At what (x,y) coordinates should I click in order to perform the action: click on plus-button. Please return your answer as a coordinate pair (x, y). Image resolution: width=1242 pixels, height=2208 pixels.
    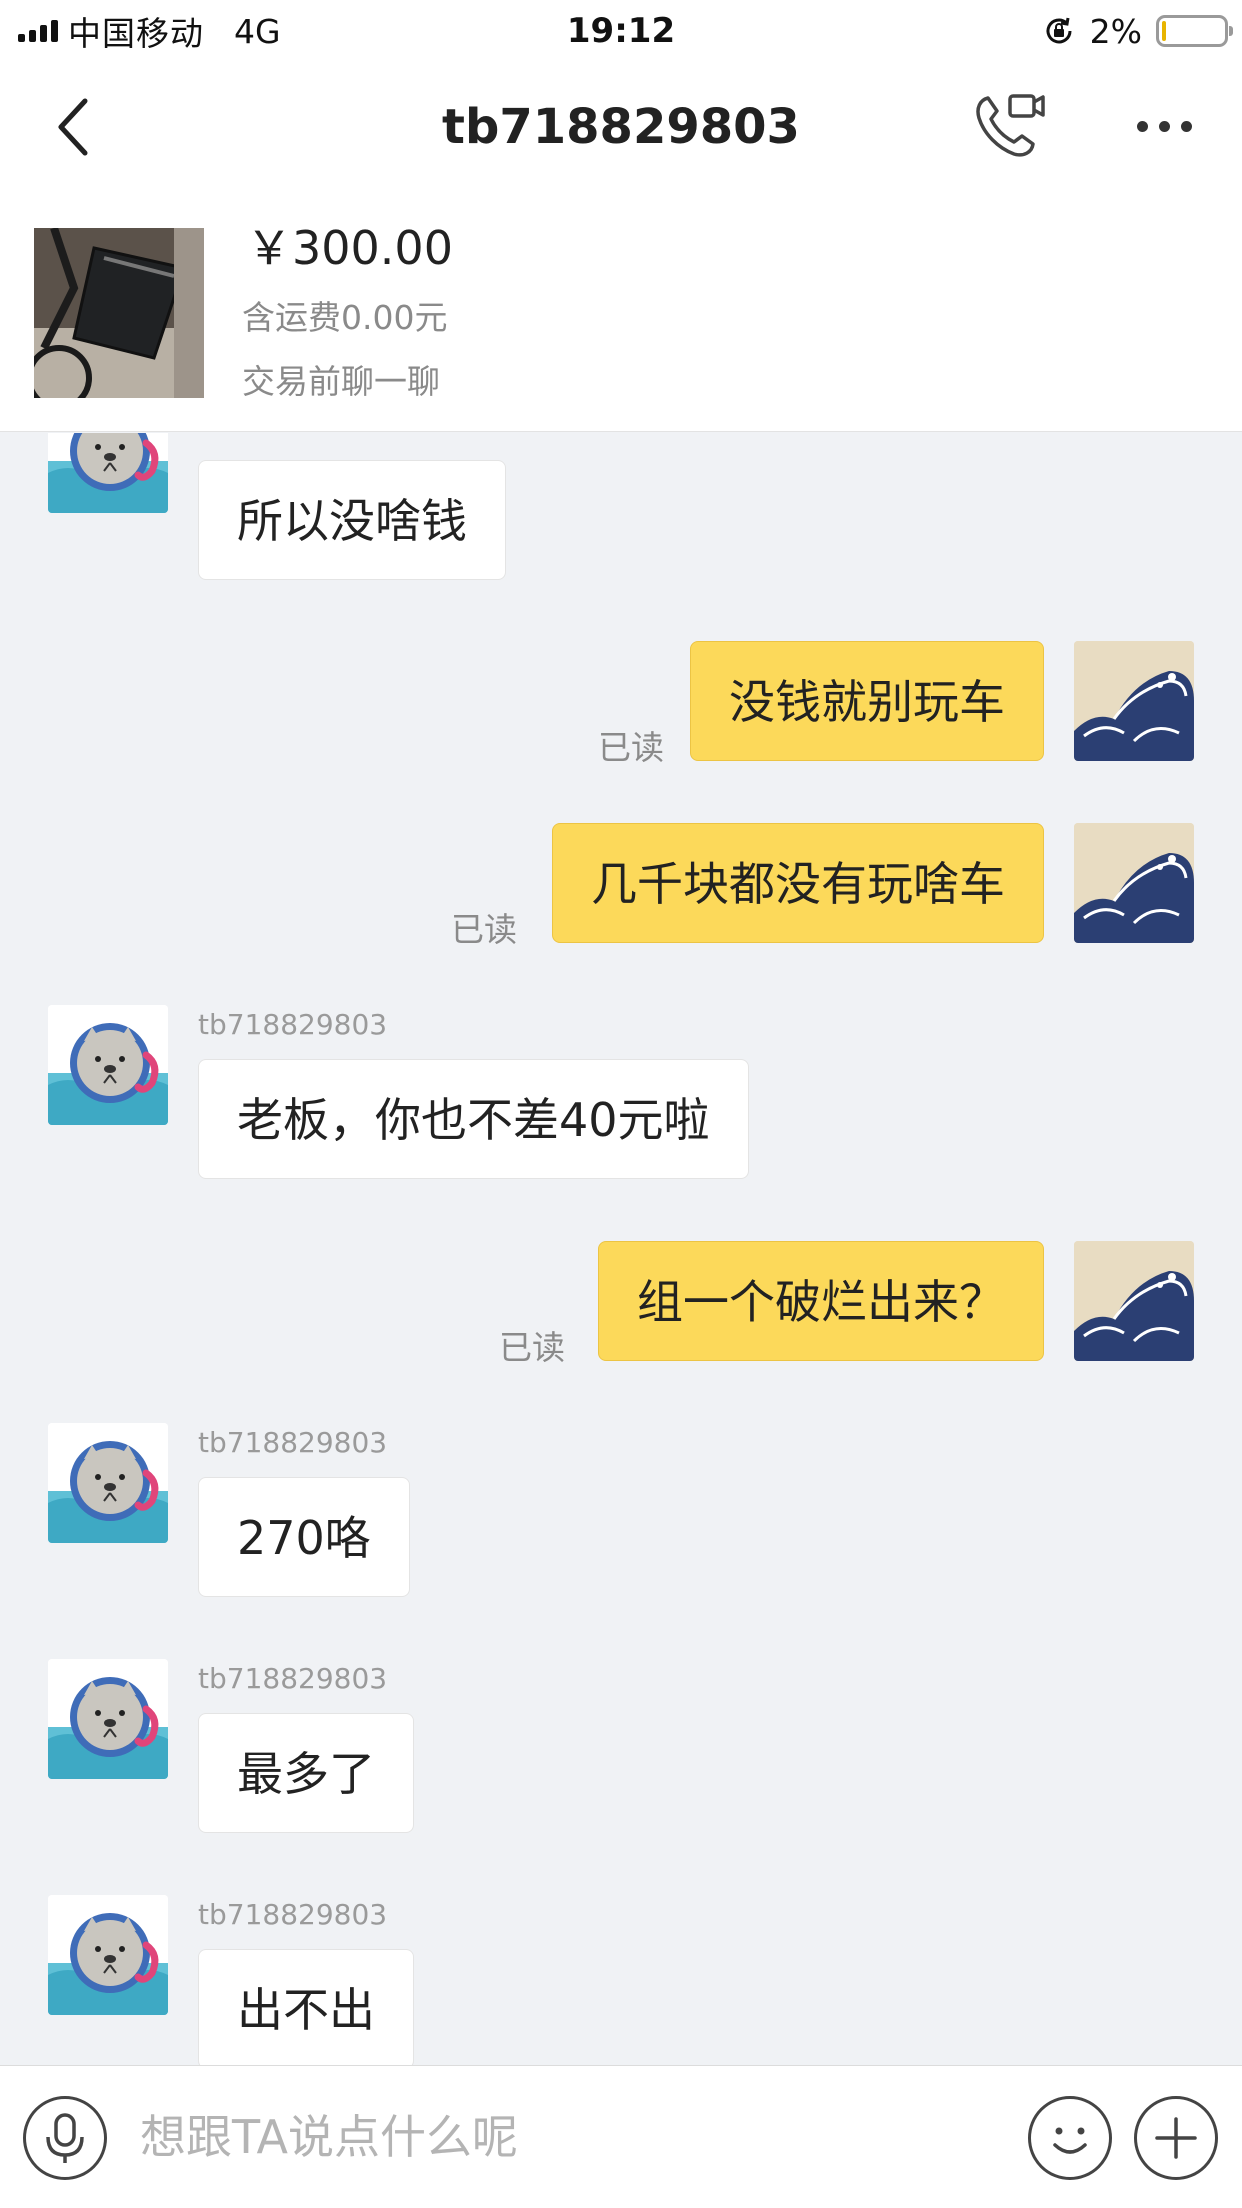
    Looking at the image, I should click on (1176, 2138).